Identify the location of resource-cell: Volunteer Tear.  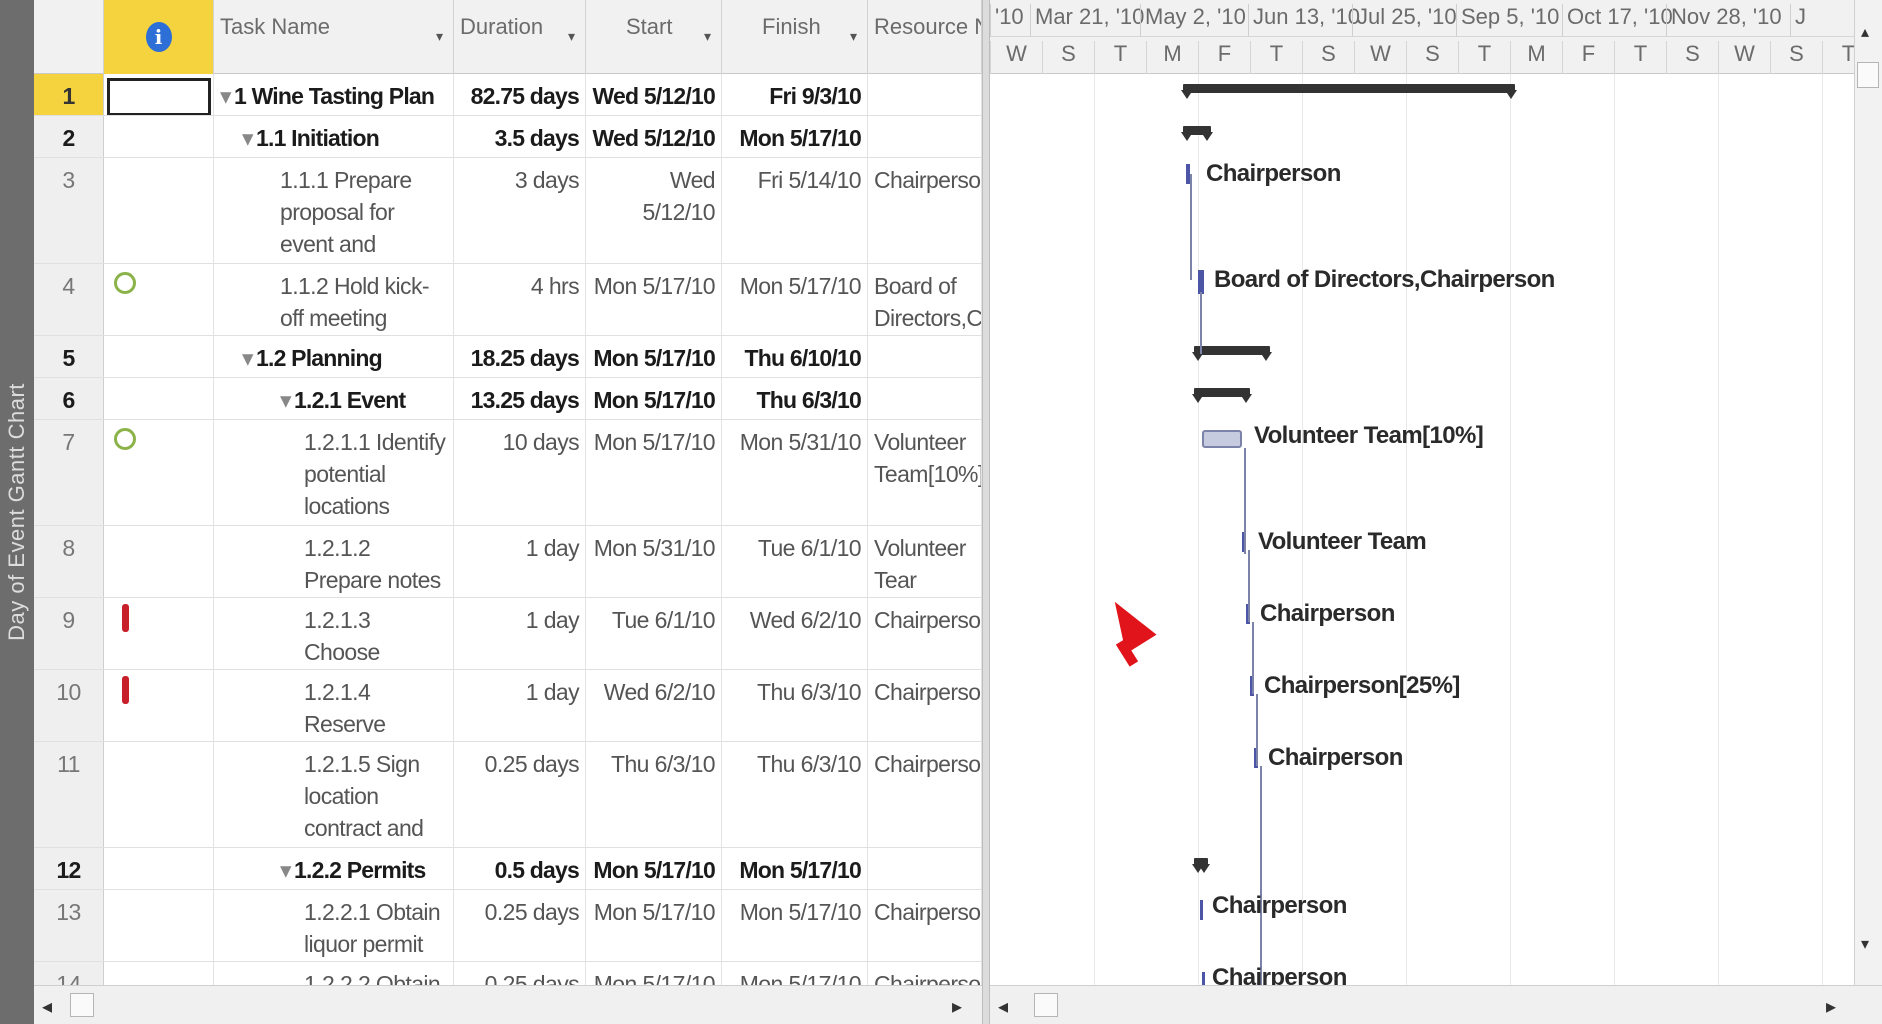
(925, 561).